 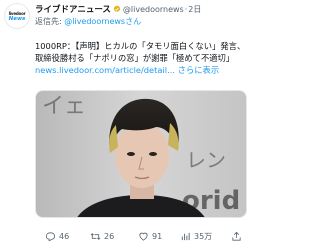 What do you see at coordinates (153, 9) in the screenshot?
I see `handle: @livedoornews` at bounding box center [153, 9].